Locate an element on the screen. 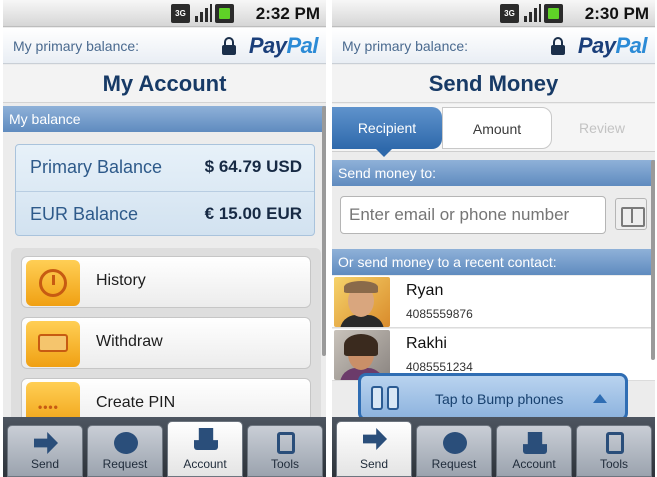 The width and height of the screenshot is (657, 477). withdraw-icon is located at coordinates (53, 344).